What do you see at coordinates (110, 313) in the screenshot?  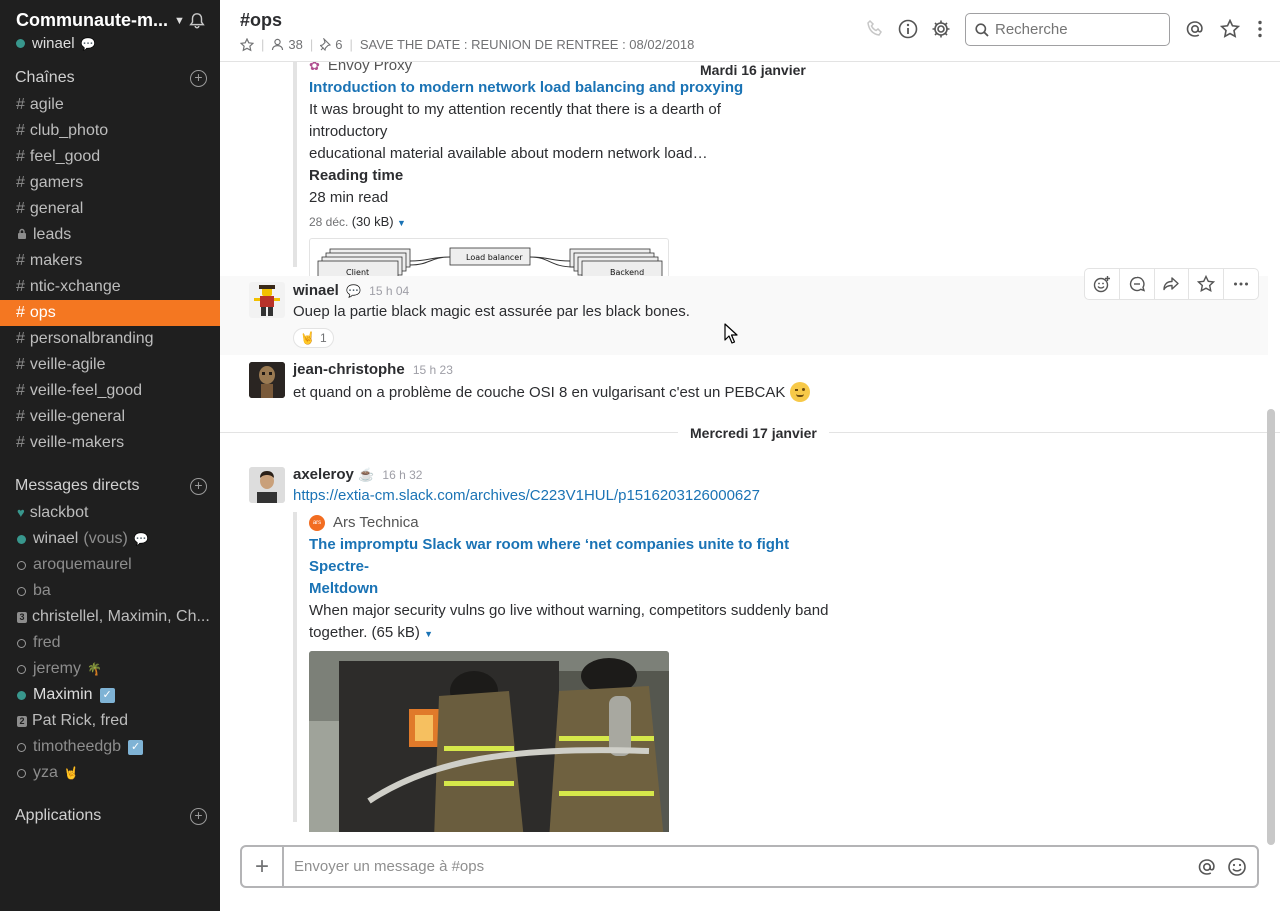 I see `sidebar-item-ops: # ops` at bounding box center [110, 313].